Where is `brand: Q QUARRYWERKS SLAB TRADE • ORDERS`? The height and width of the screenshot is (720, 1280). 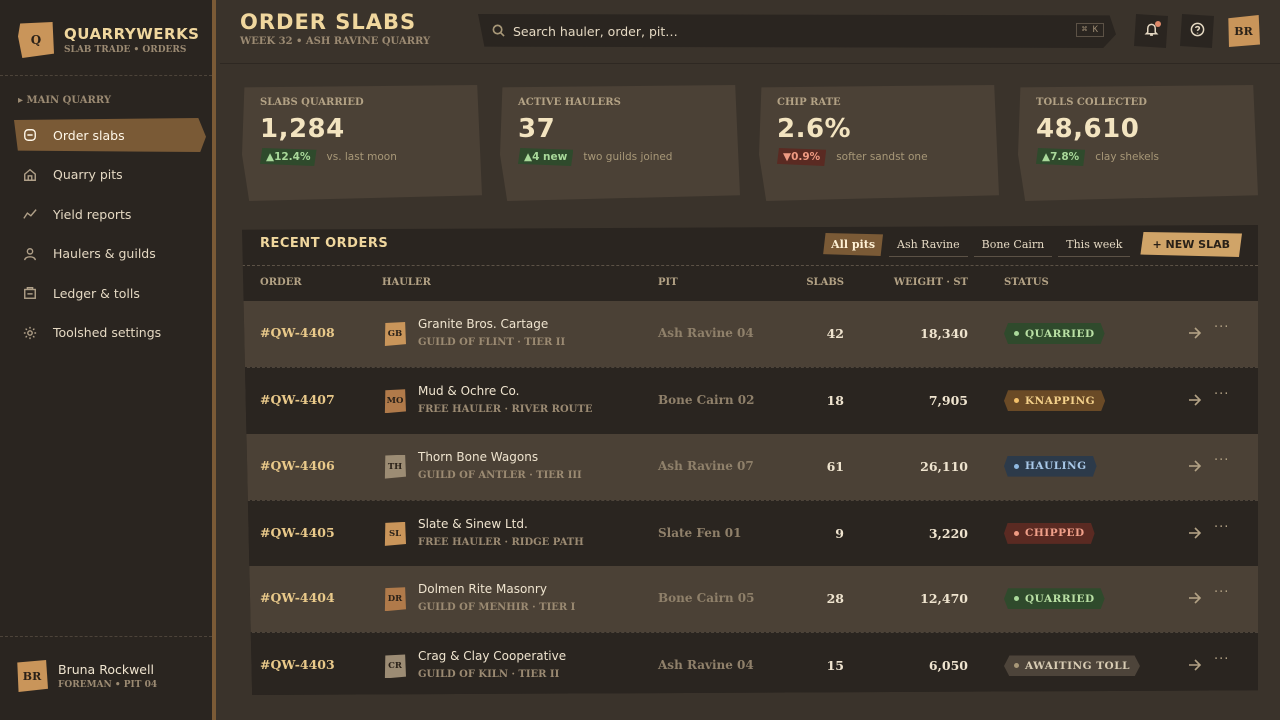
brand: Q QUARRYWERKS SLAB TRADE • ORDERS is located at coordinates (109, 40).